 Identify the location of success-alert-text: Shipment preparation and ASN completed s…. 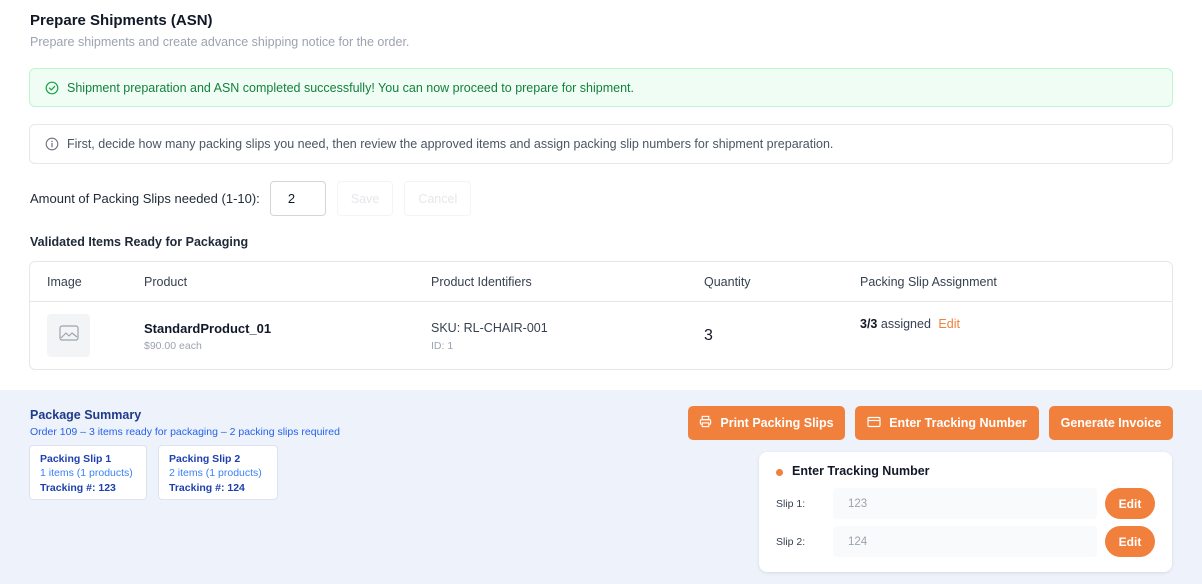
(351, 87).